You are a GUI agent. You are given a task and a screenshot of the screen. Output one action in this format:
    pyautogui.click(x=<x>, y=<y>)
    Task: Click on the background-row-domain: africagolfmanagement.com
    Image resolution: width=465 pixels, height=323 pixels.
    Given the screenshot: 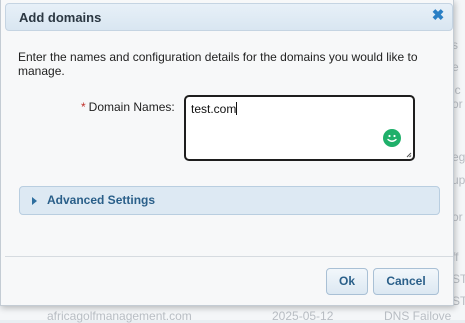 What is the action you would take?
    pyautogui.click(x=119, y=316)
    